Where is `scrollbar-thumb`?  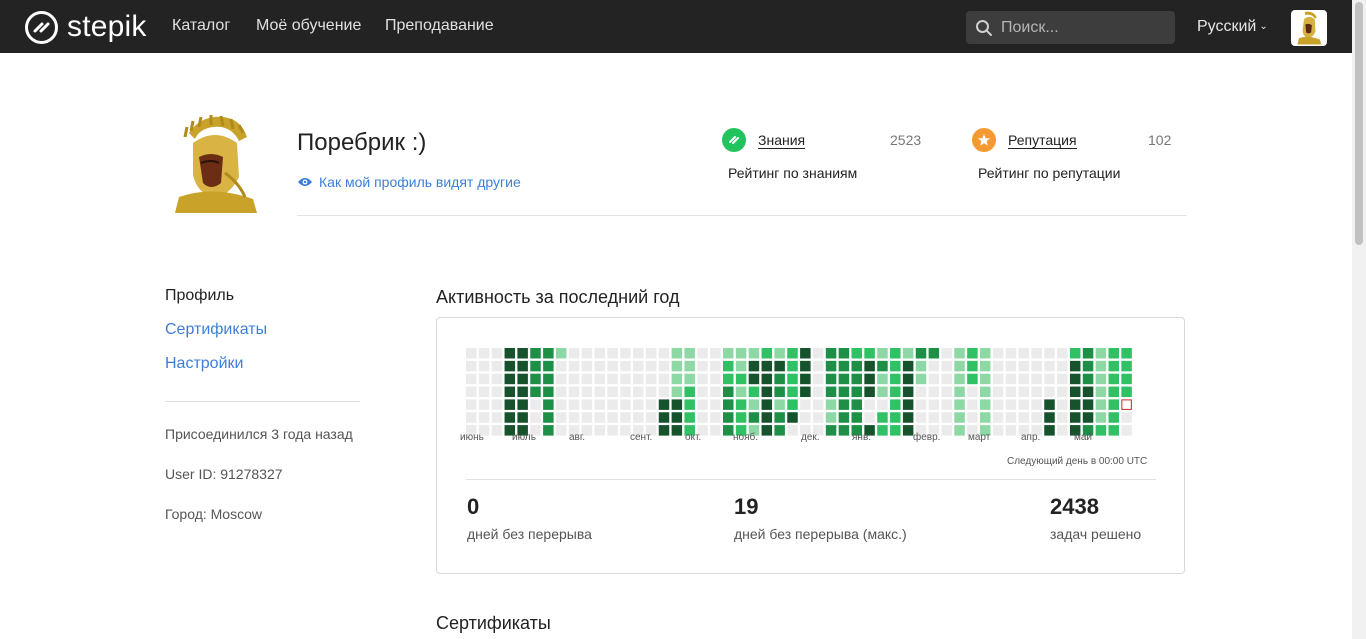
scrollbar-thumb is located at coordinates (1359, 123).